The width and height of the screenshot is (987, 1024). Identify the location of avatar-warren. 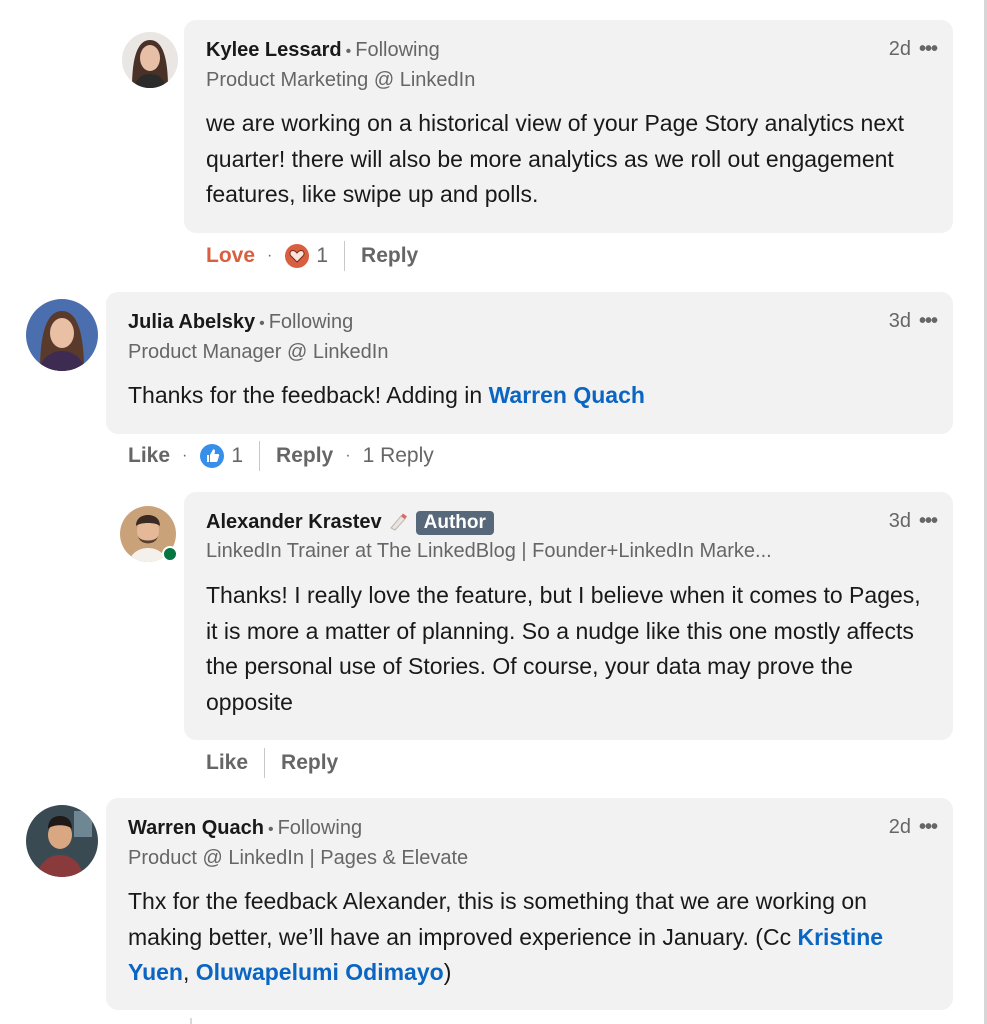
(62, 841).